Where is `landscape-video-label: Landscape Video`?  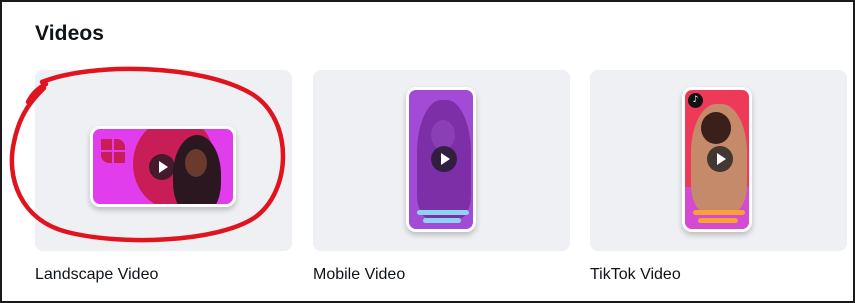 landscape-video-label: Landscape Video is located at coordinates (96, 275).